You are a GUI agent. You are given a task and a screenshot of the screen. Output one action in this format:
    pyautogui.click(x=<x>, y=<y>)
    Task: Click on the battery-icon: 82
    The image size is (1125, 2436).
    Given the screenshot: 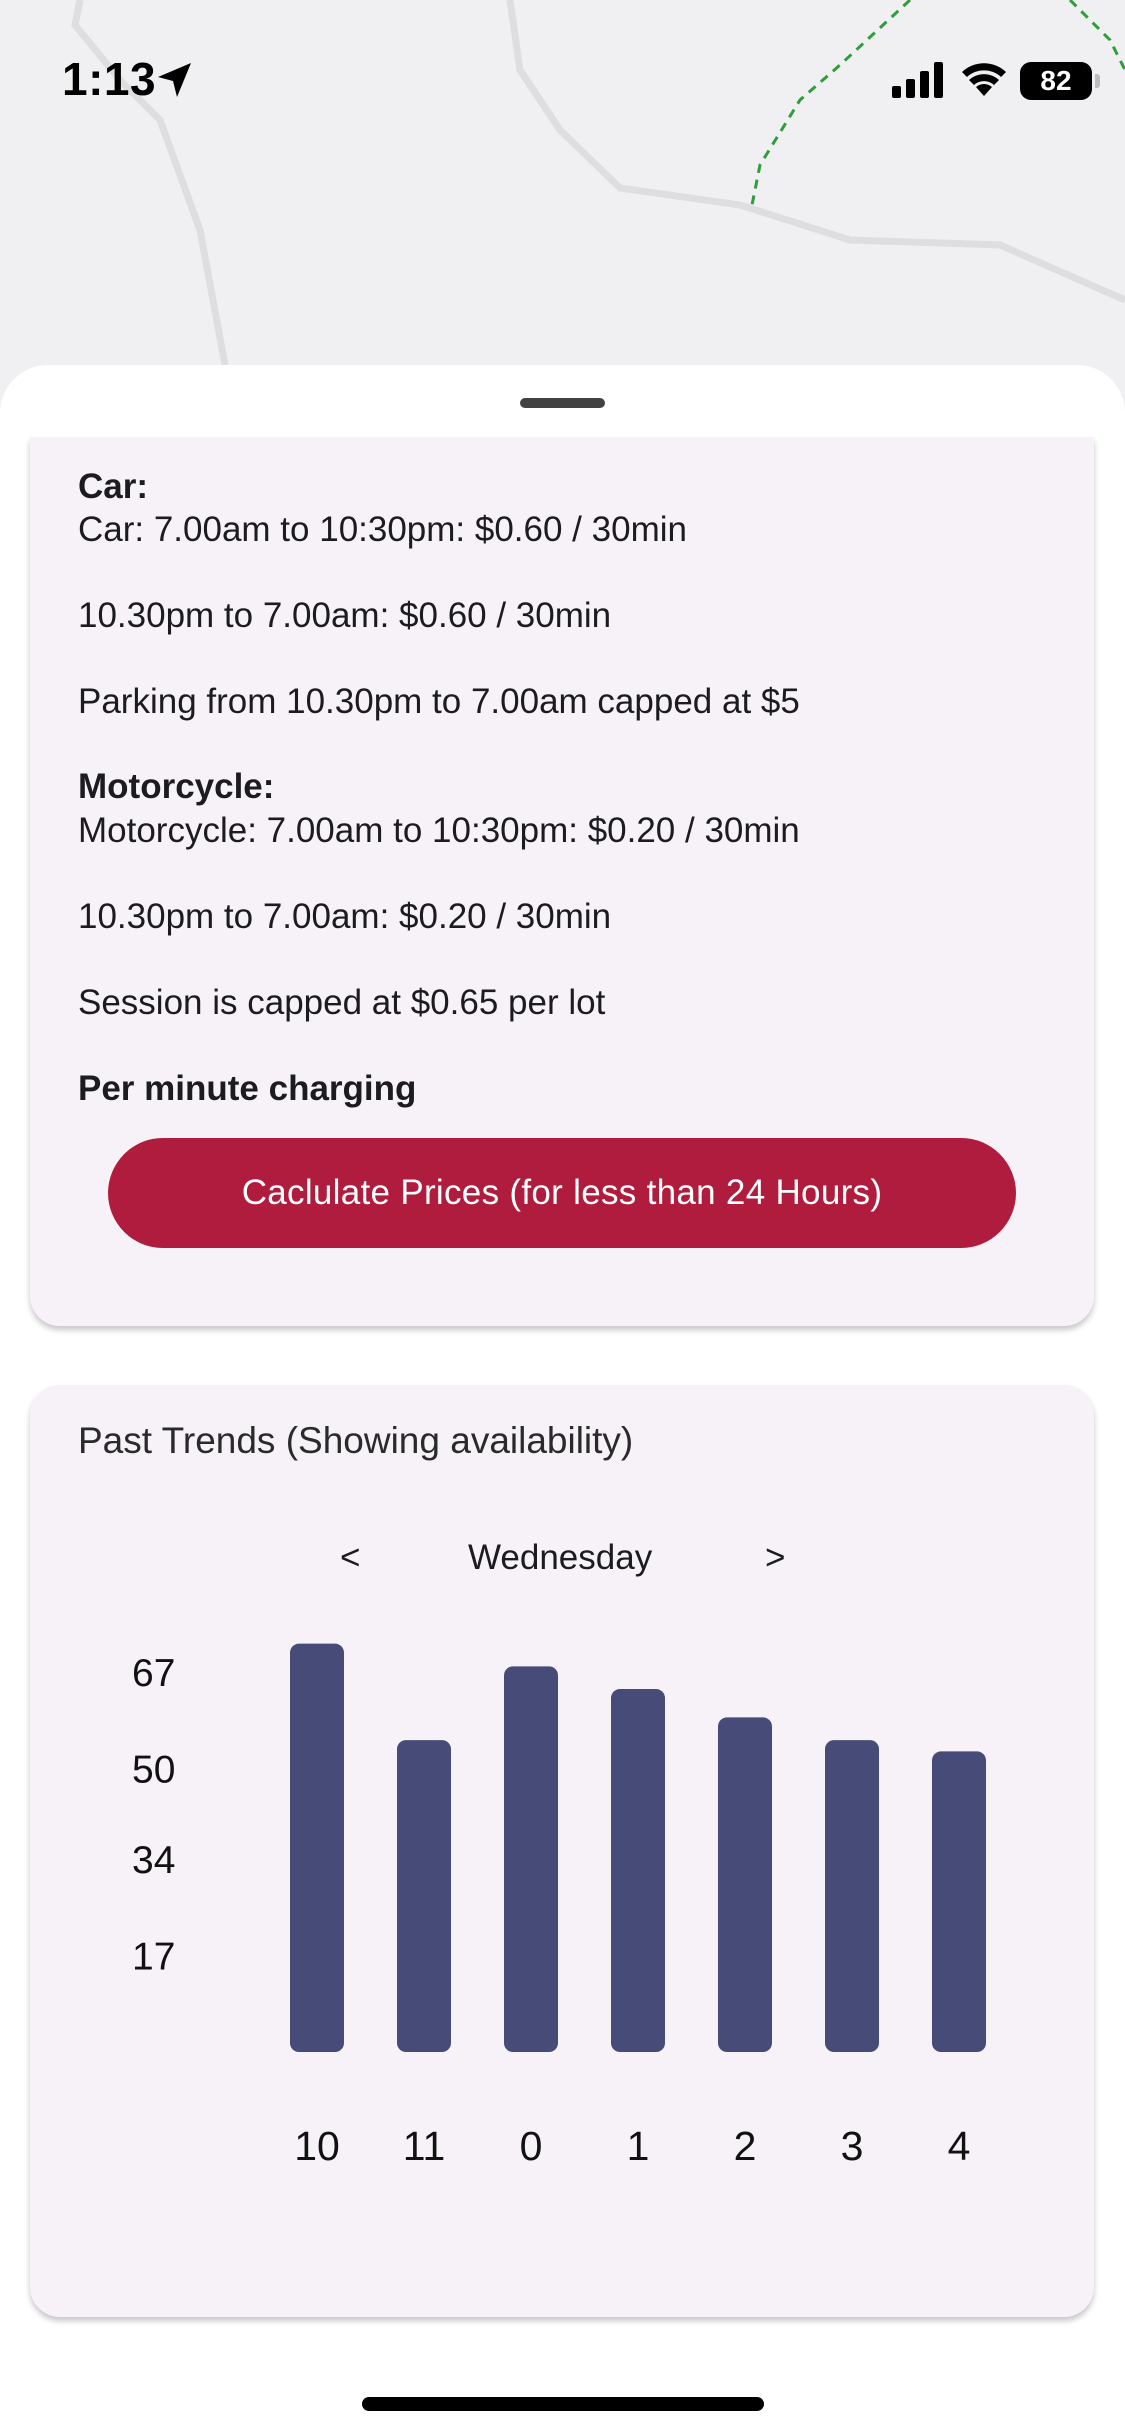 What is the action you would take?
    pyautogui.click(x=1056, y=81)
    